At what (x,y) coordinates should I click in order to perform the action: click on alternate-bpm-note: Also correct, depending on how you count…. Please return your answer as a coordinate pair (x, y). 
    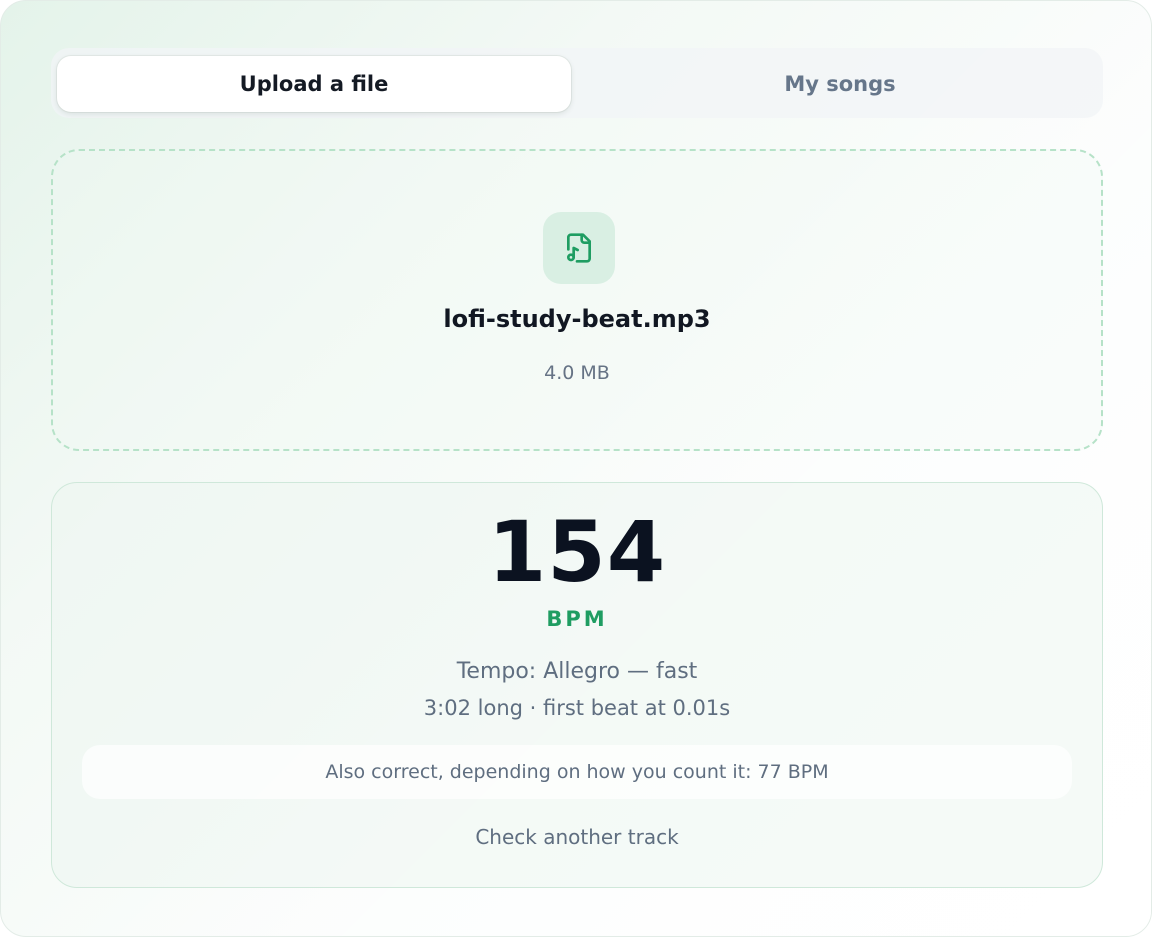
    Looking at the image, I should click on (577, 772).